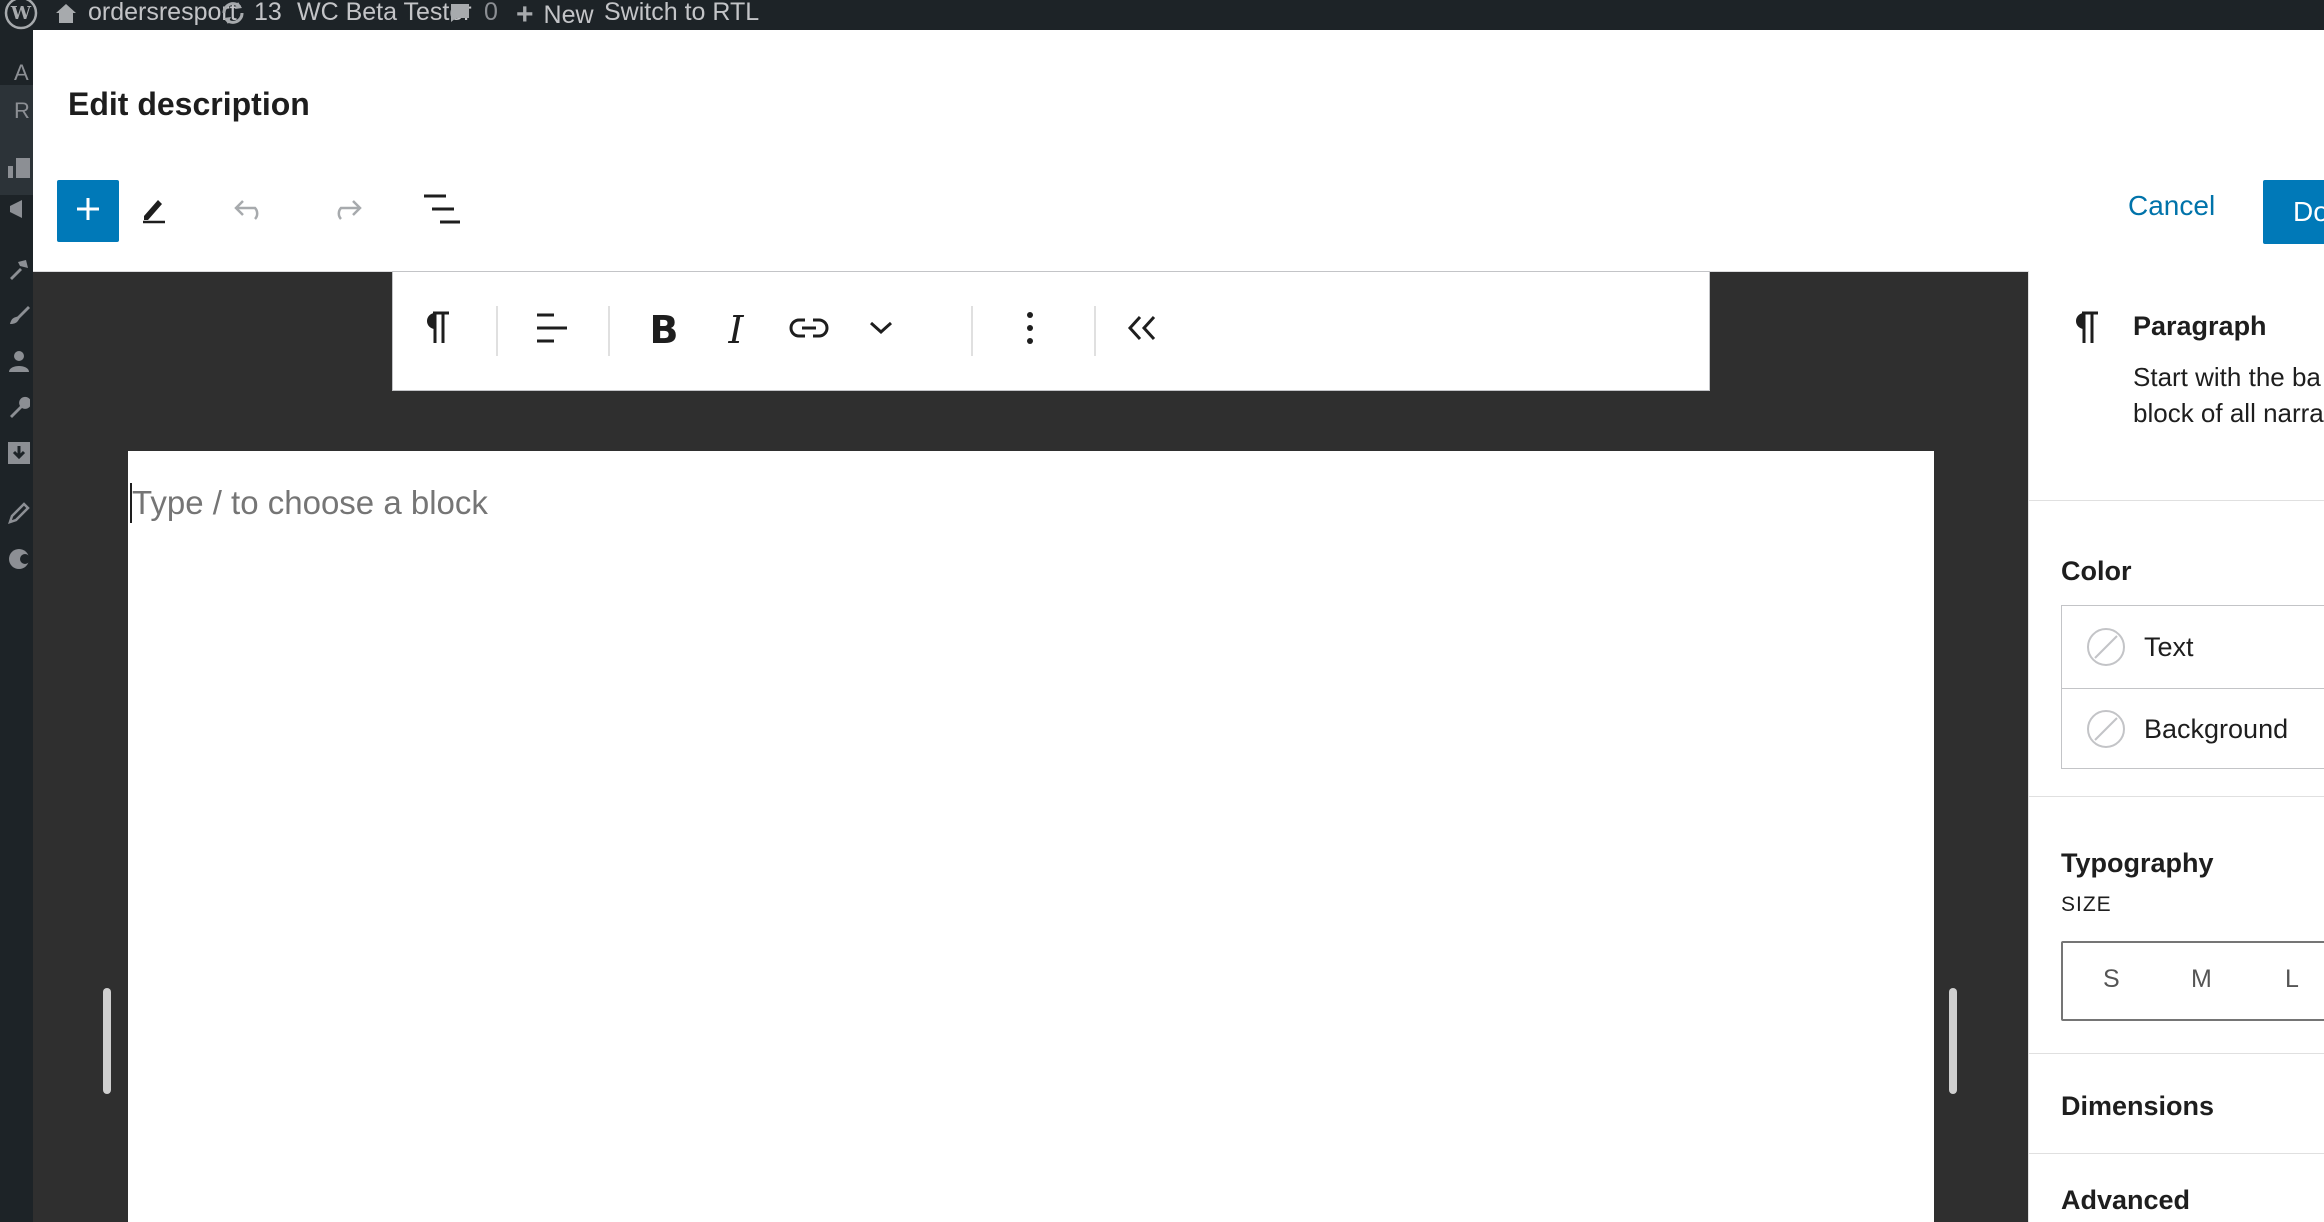 The height and width of the screenshot is (1222, 2324). I want to click on pen-icon, so click(19, 513).